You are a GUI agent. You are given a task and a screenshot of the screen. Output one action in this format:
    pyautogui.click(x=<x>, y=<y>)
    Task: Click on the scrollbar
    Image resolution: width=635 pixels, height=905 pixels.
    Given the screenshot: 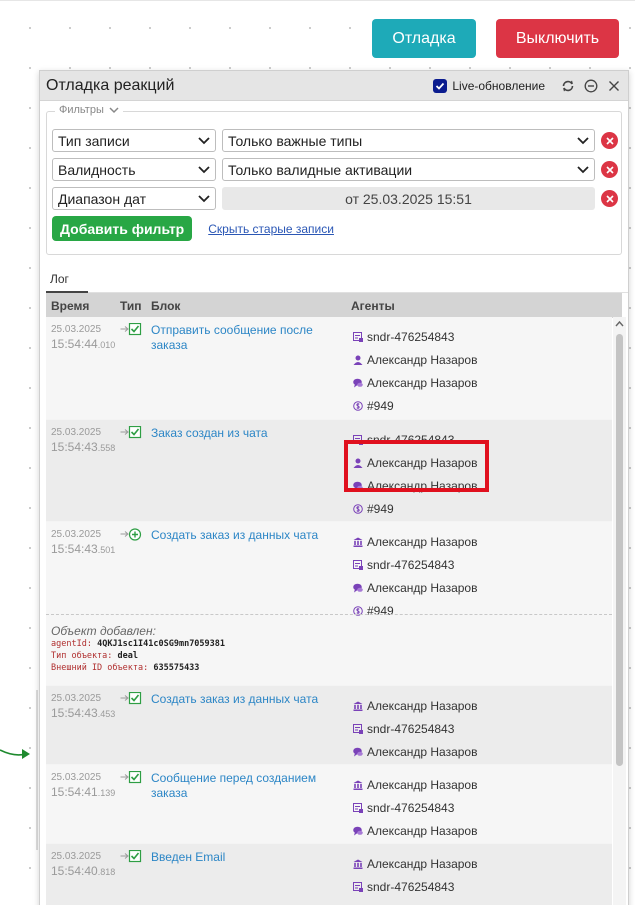 What is the action you would take?
    pyautogui.click(x=619, y=611)
    